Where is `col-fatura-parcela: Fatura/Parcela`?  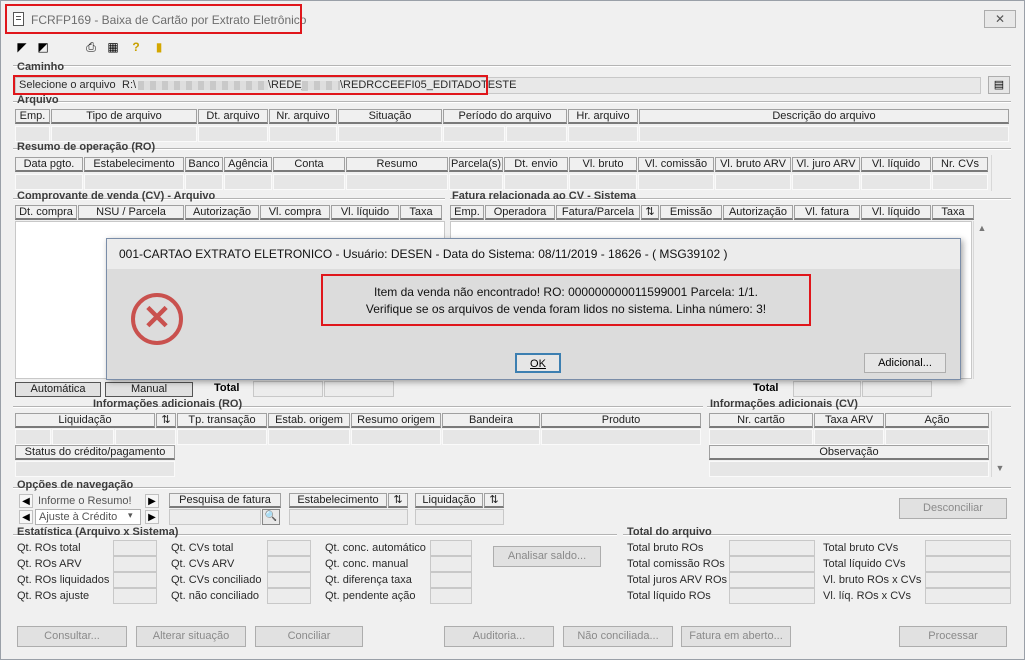
col-fatura-parcela: Fatura/Parcela is located at coordinates (598, 212).